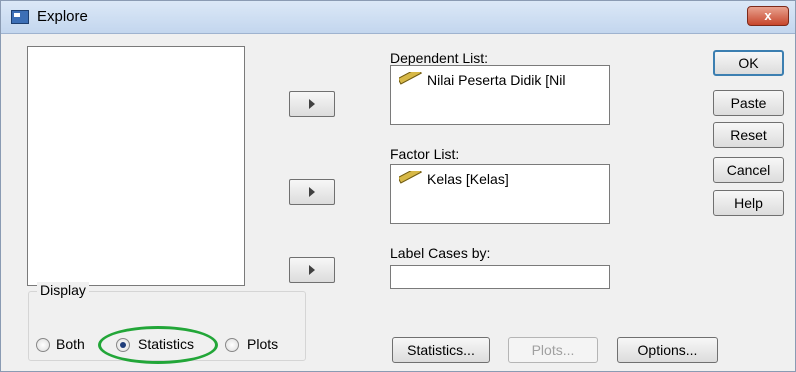 This screenshot has height=372, width=796. I want to click on dependent-item-label: Nilai Peserta Didik [Nil, so click(496, 80).